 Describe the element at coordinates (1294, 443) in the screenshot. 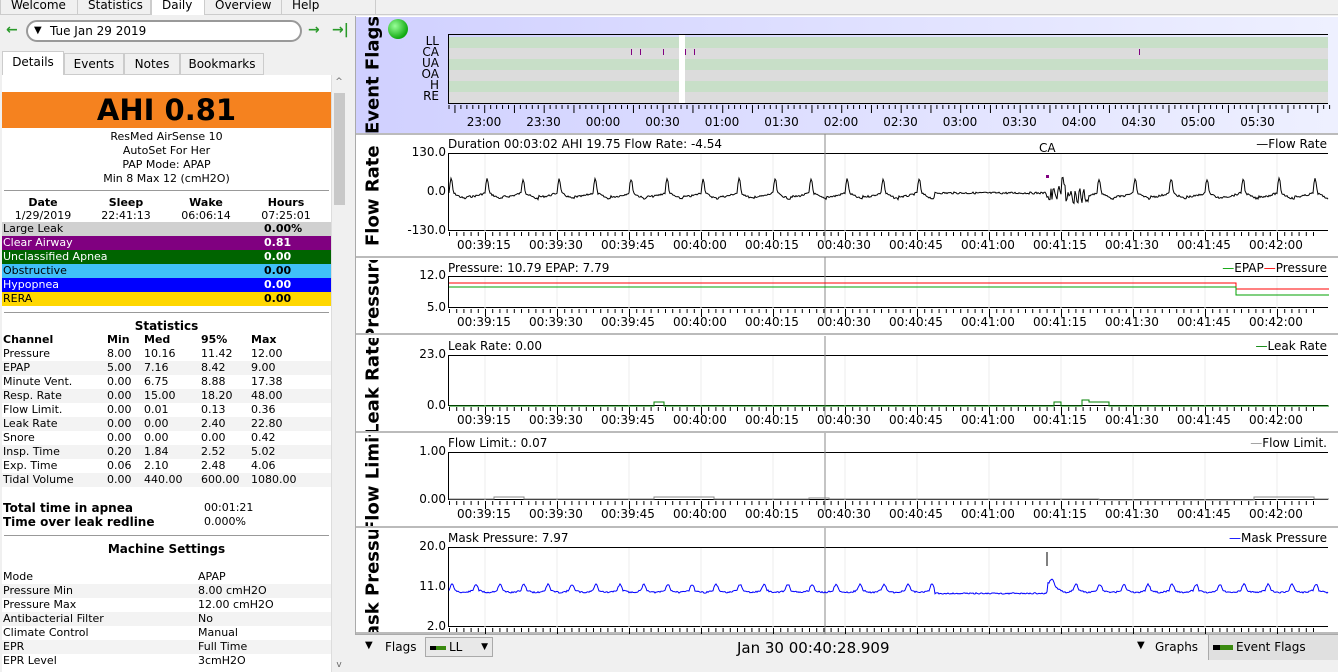

I see `legend-entry: Flow Limit.` at that location.